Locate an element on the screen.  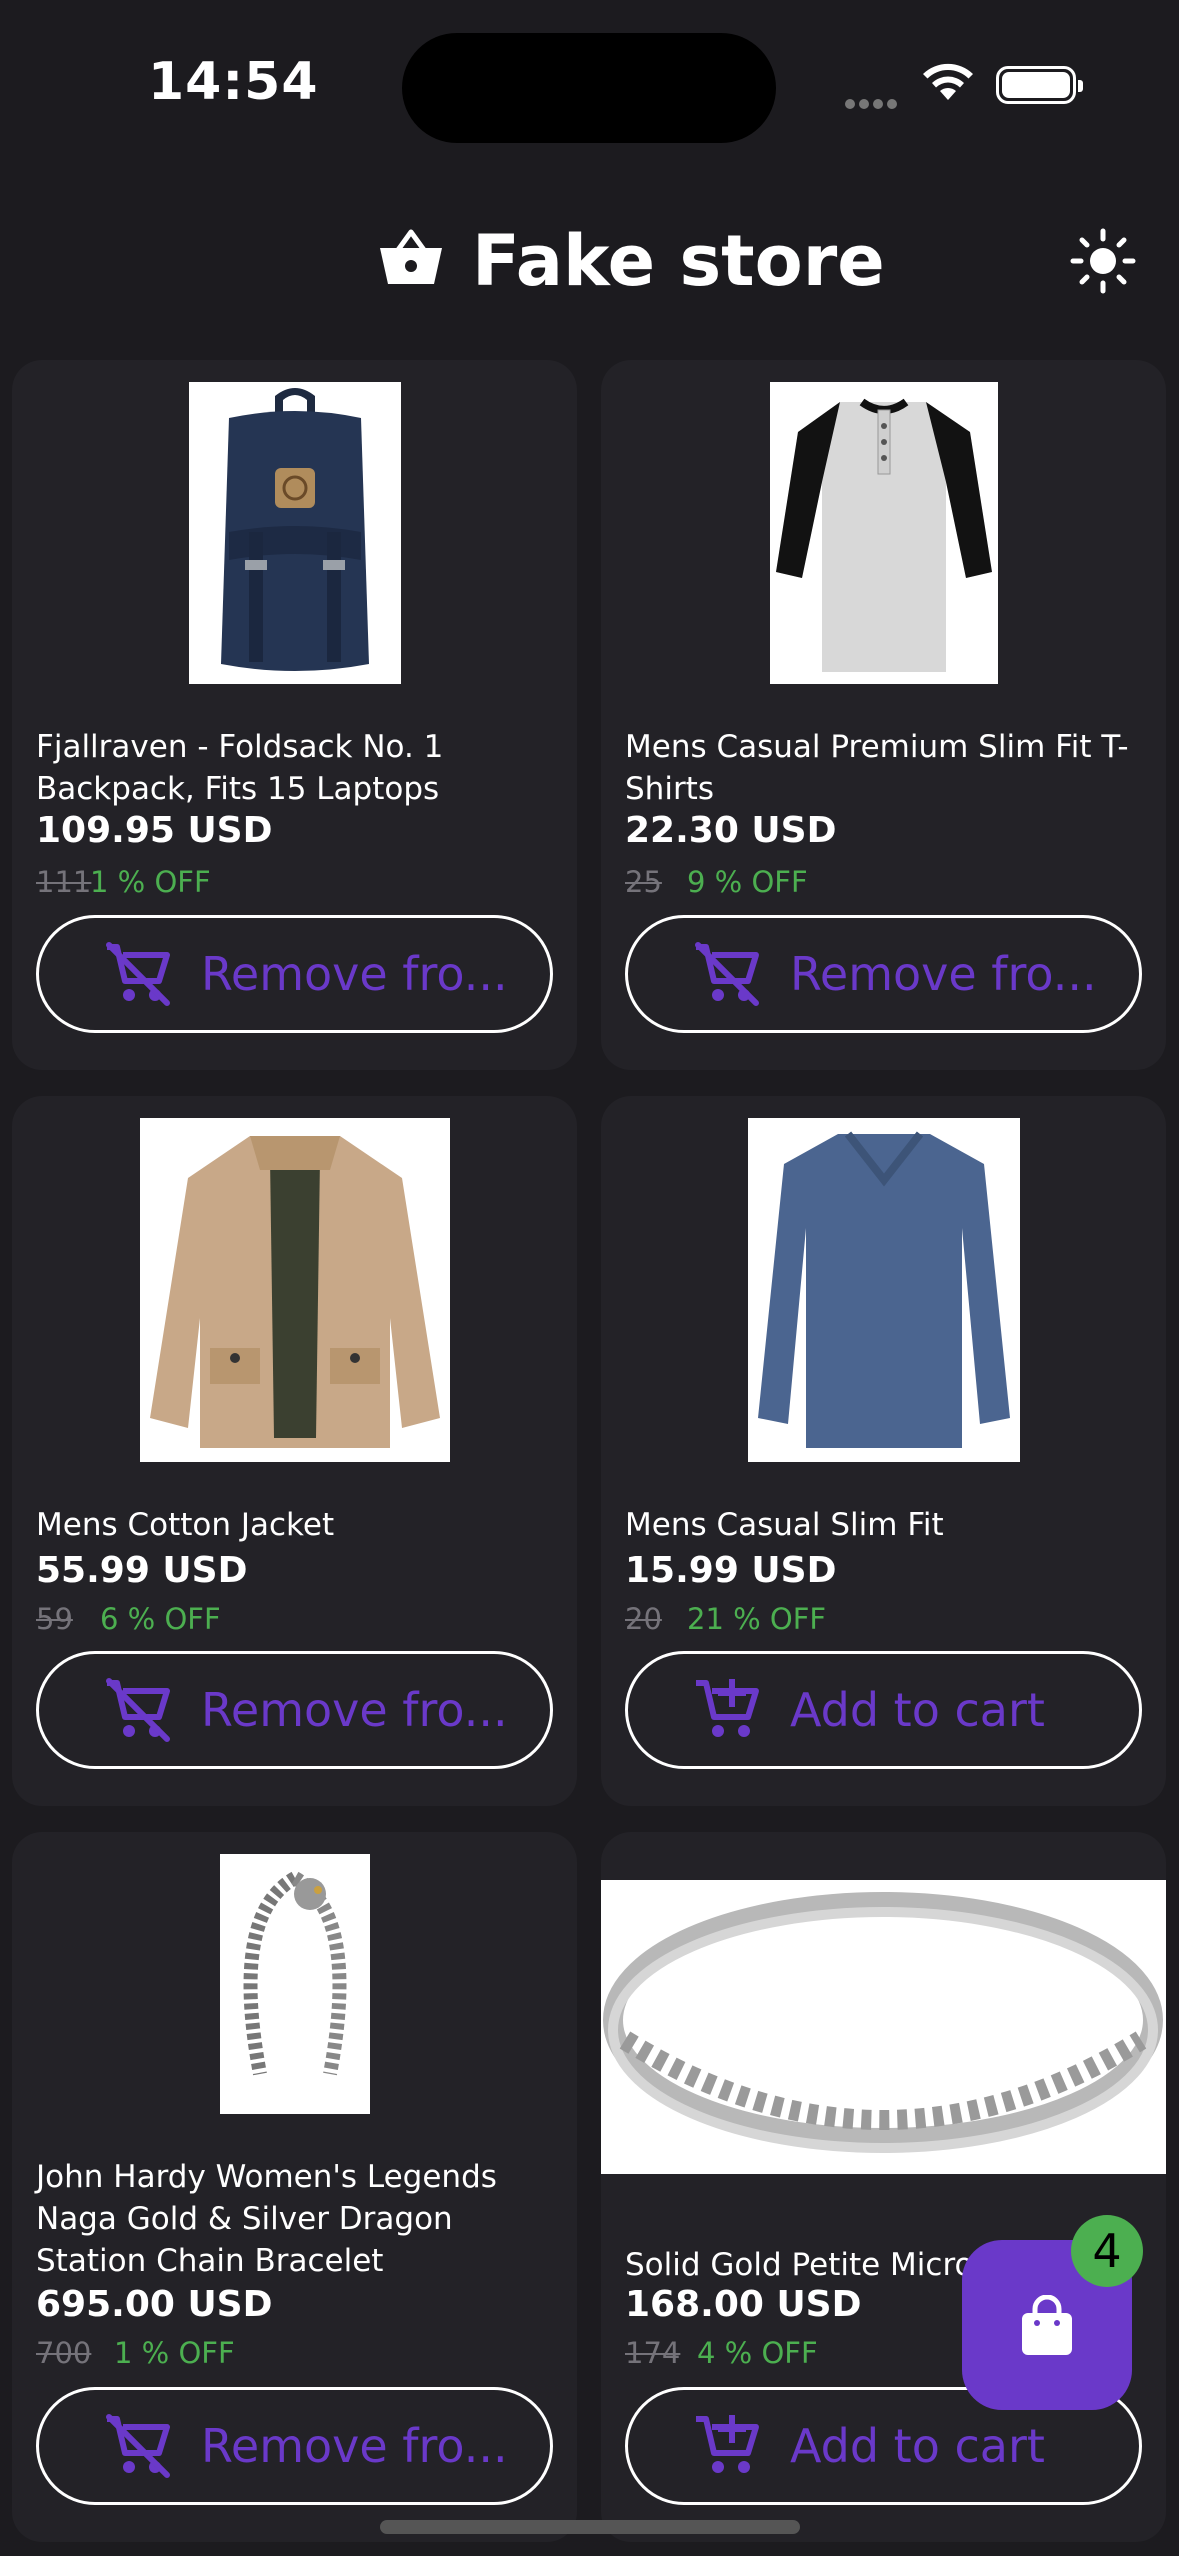
discount-label: 9 % OFF is located at coordinates (747, 882).